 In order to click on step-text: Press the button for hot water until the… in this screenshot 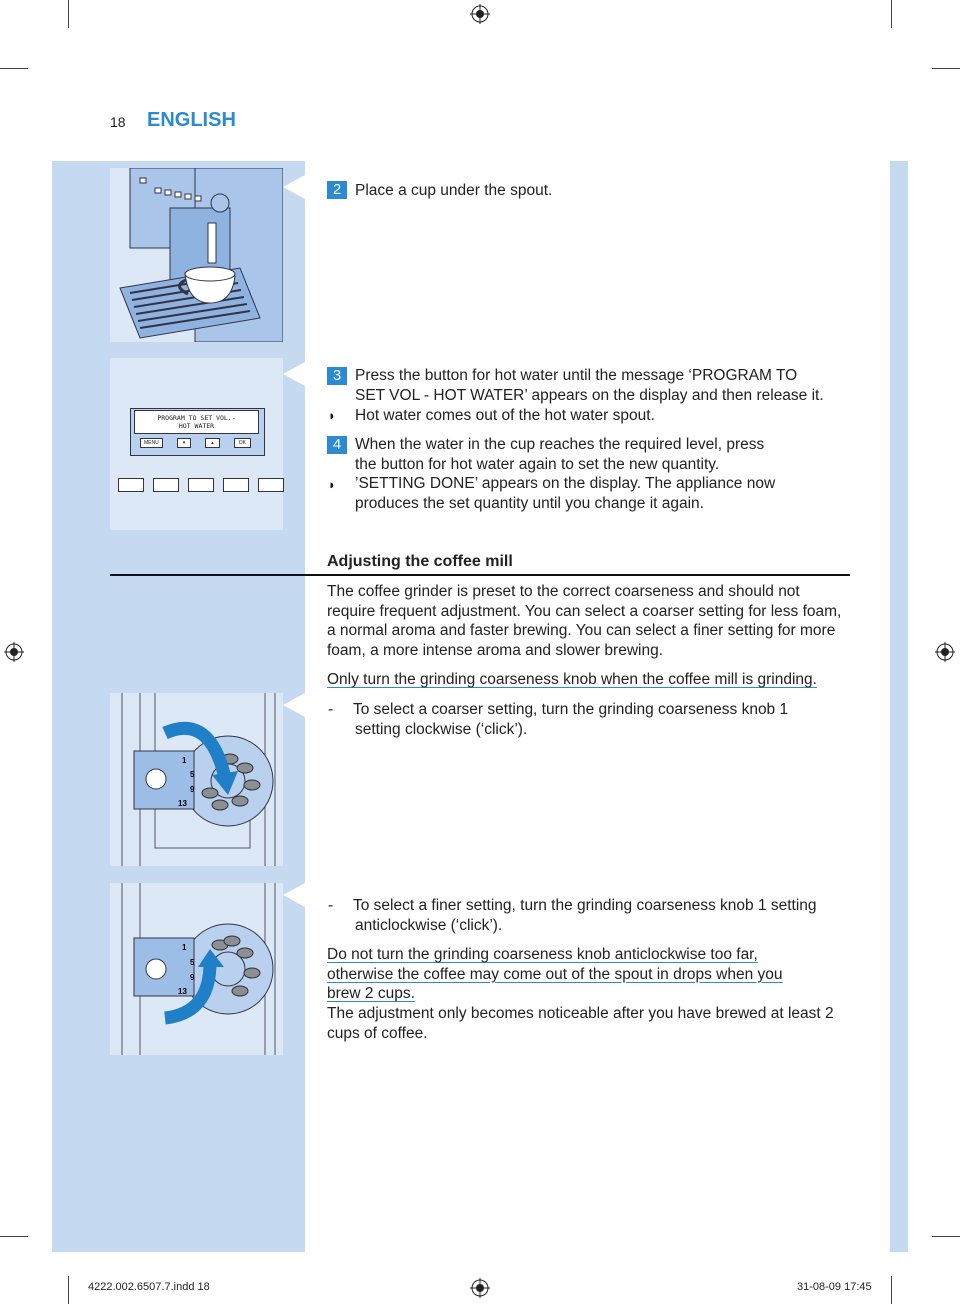, I will do `click(589, 385)`.